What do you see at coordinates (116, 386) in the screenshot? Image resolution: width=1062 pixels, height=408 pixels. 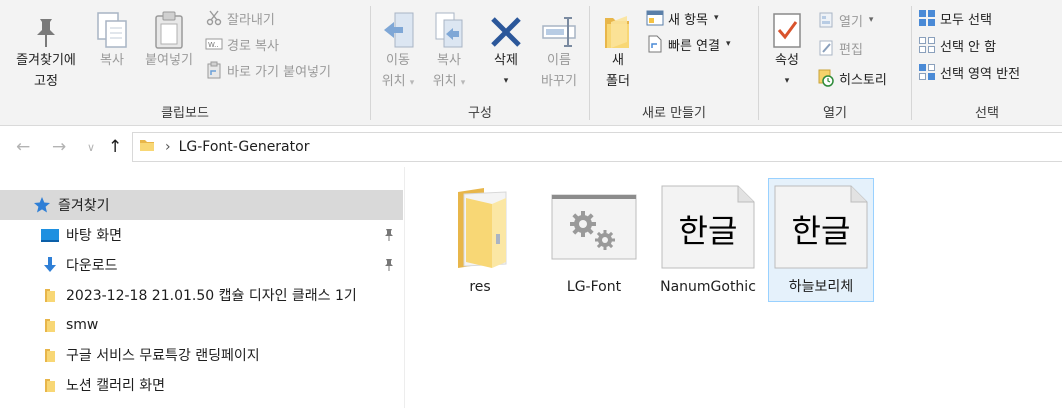 I see `sidebar-item-label: 노션 캘러리 화면` at bounding box center [116, 386].